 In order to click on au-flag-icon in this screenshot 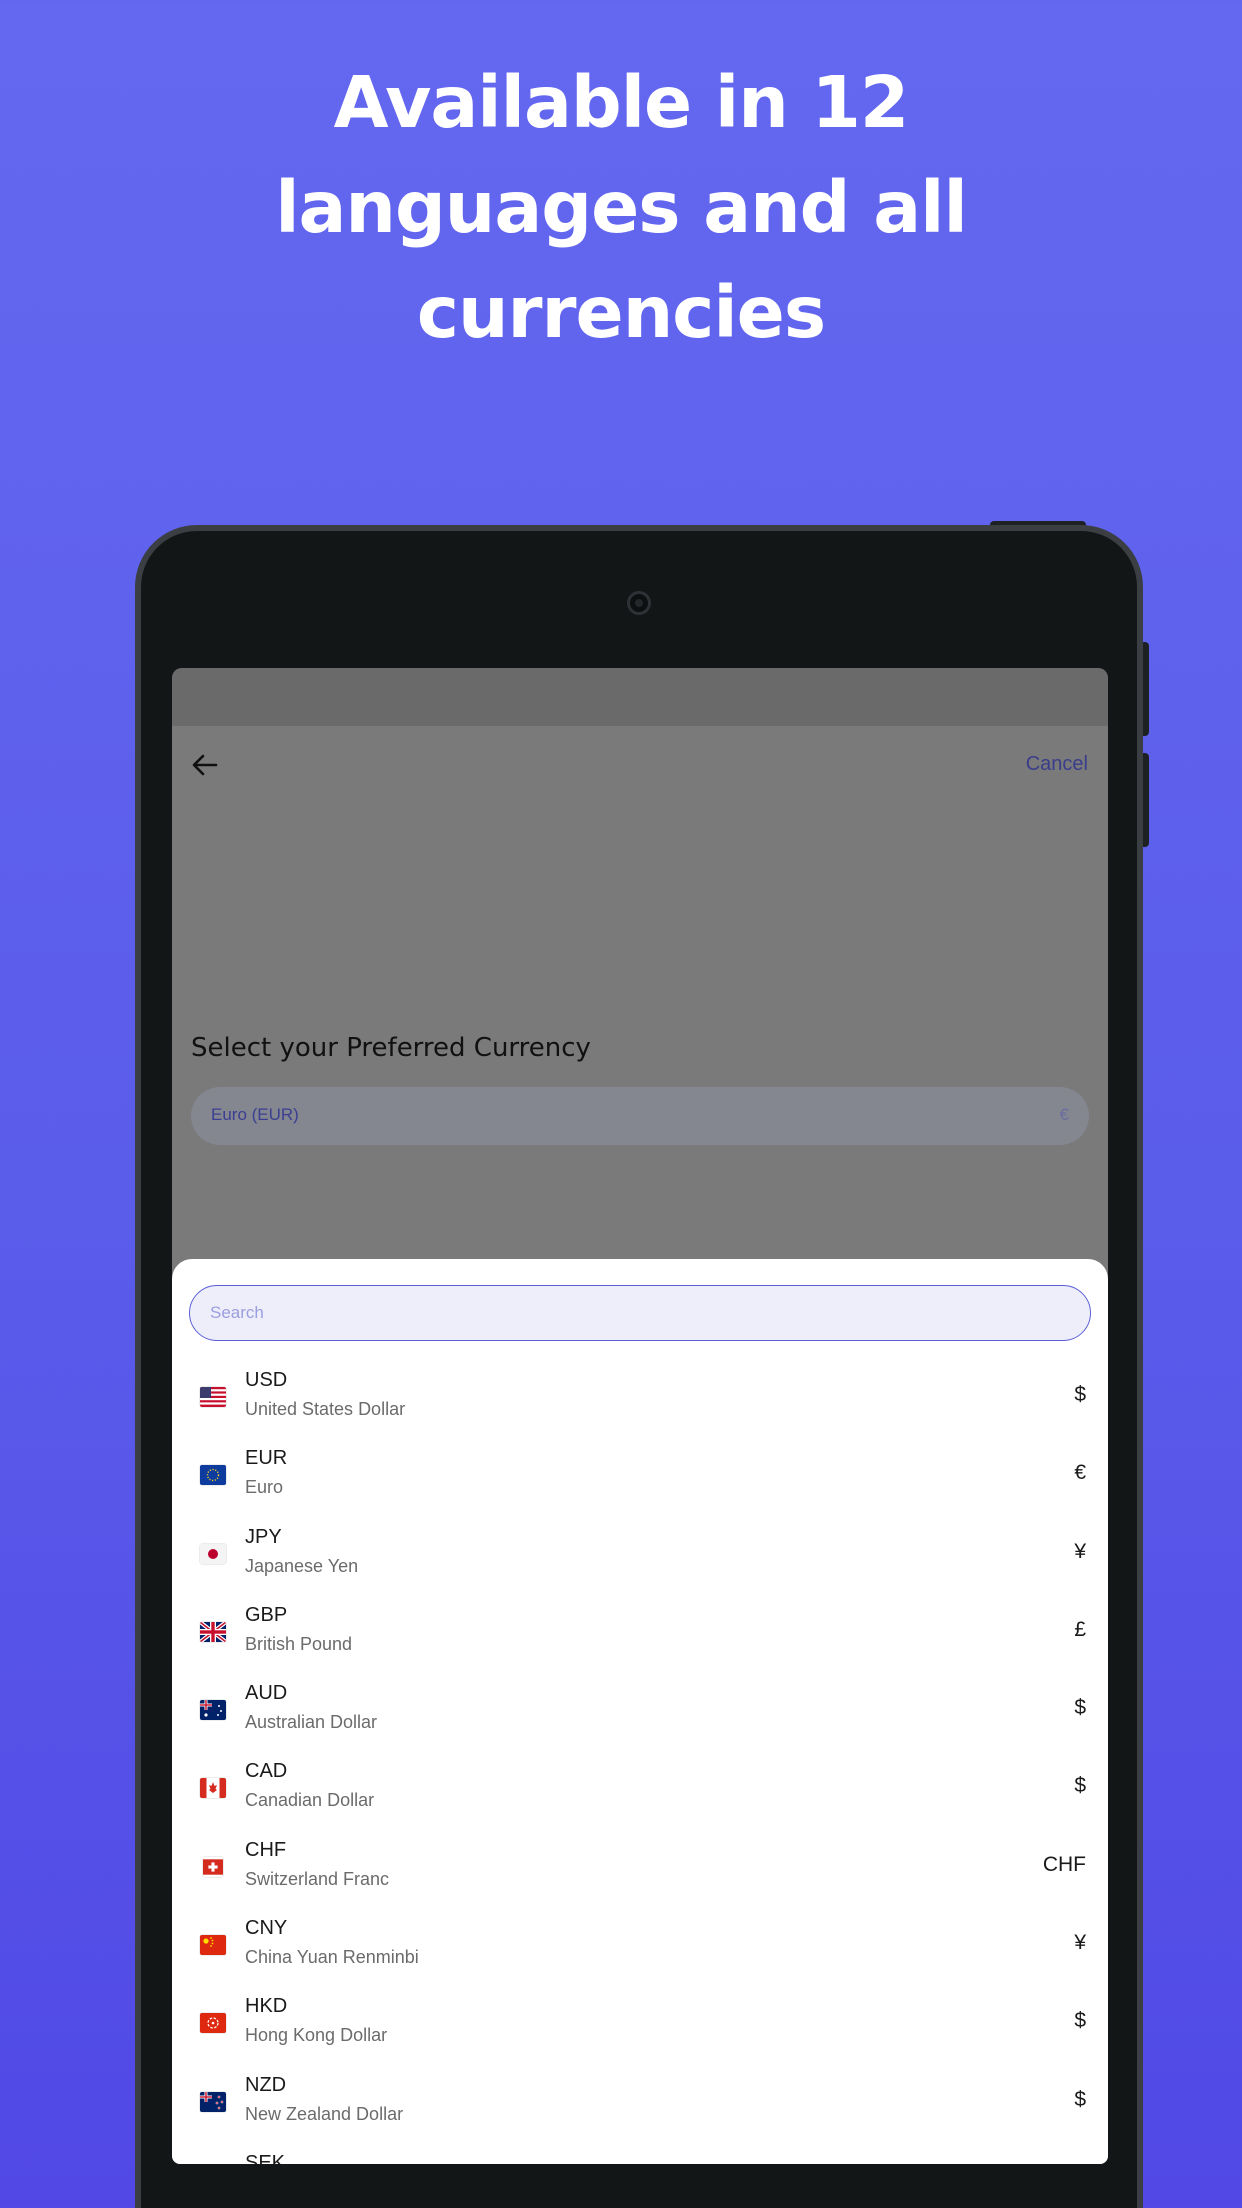, I will do `click(213, 1710)`.